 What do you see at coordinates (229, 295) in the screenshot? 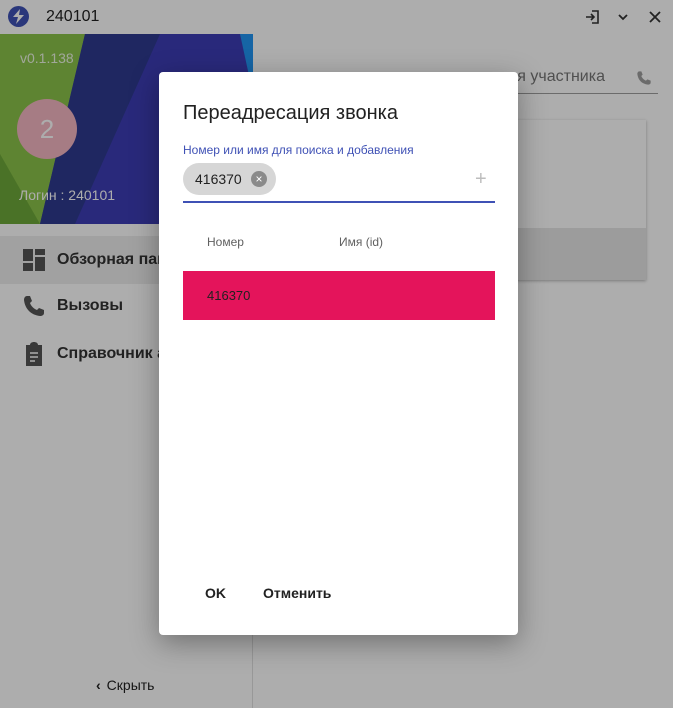
I see `row-number: 416370` at bounding box center [229, 295].